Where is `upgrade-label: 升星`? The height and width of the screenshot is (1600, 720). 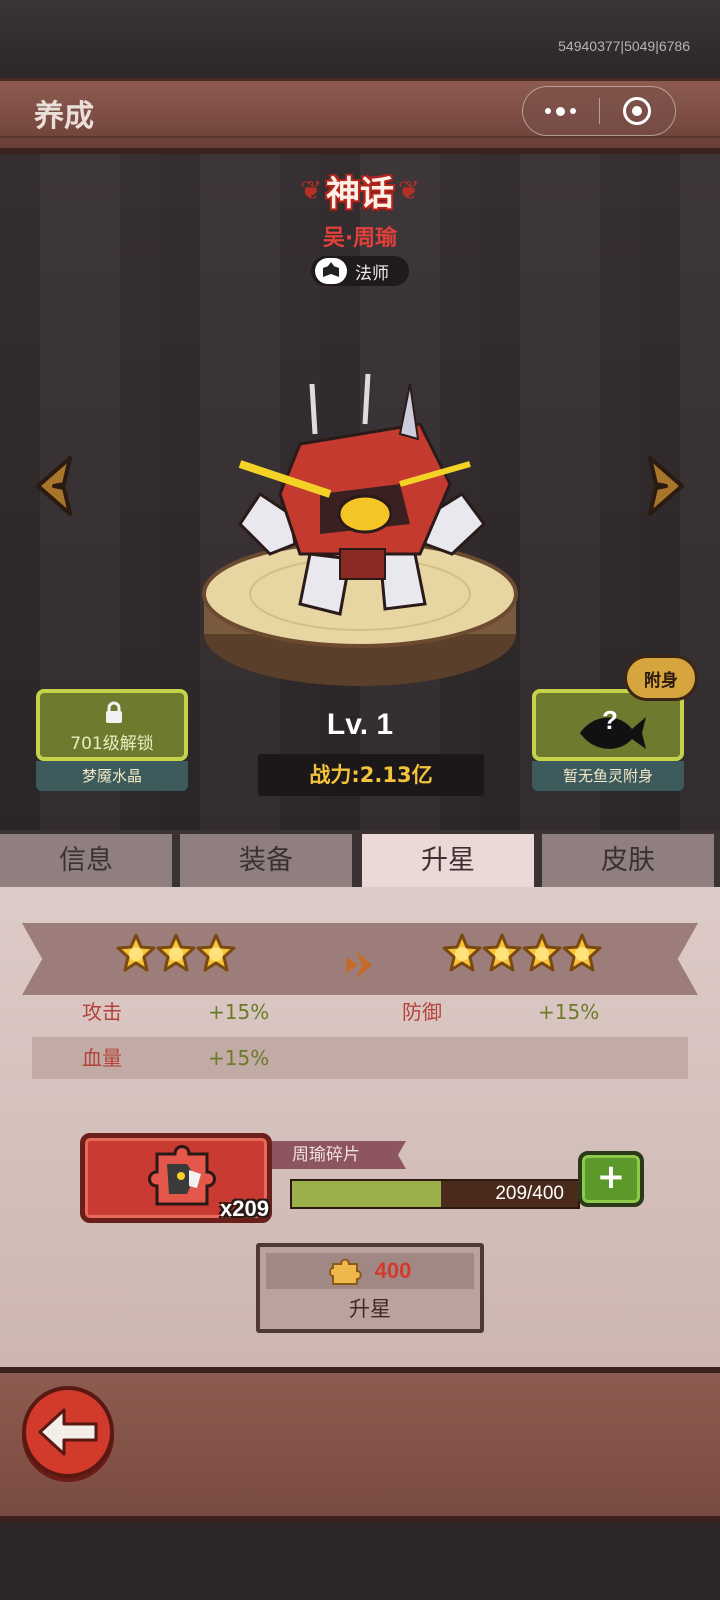 upgrade-label: 升星 is located at coordinates (370, 1309).